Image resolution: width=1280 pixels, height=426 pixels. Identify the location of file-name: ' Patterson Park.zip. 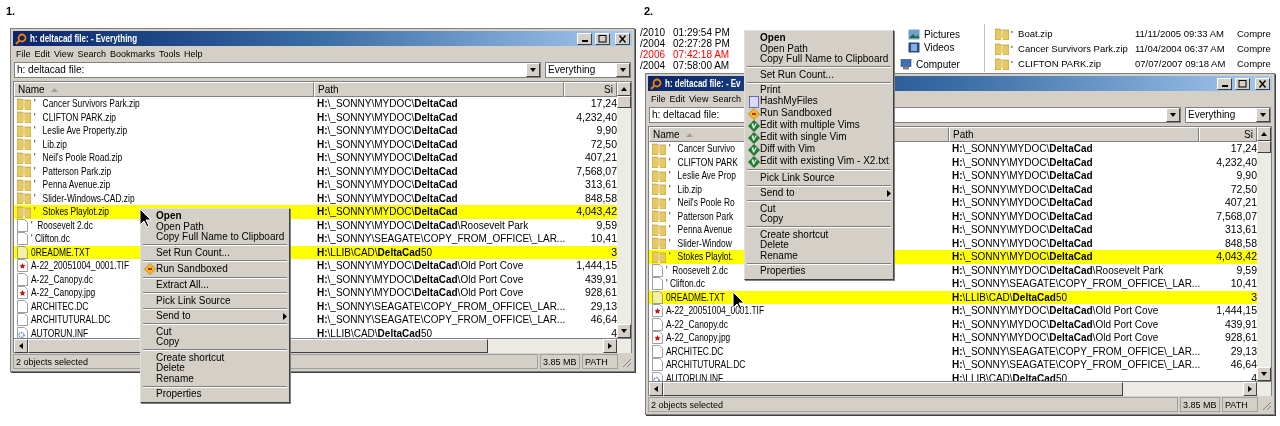
(73, 171).